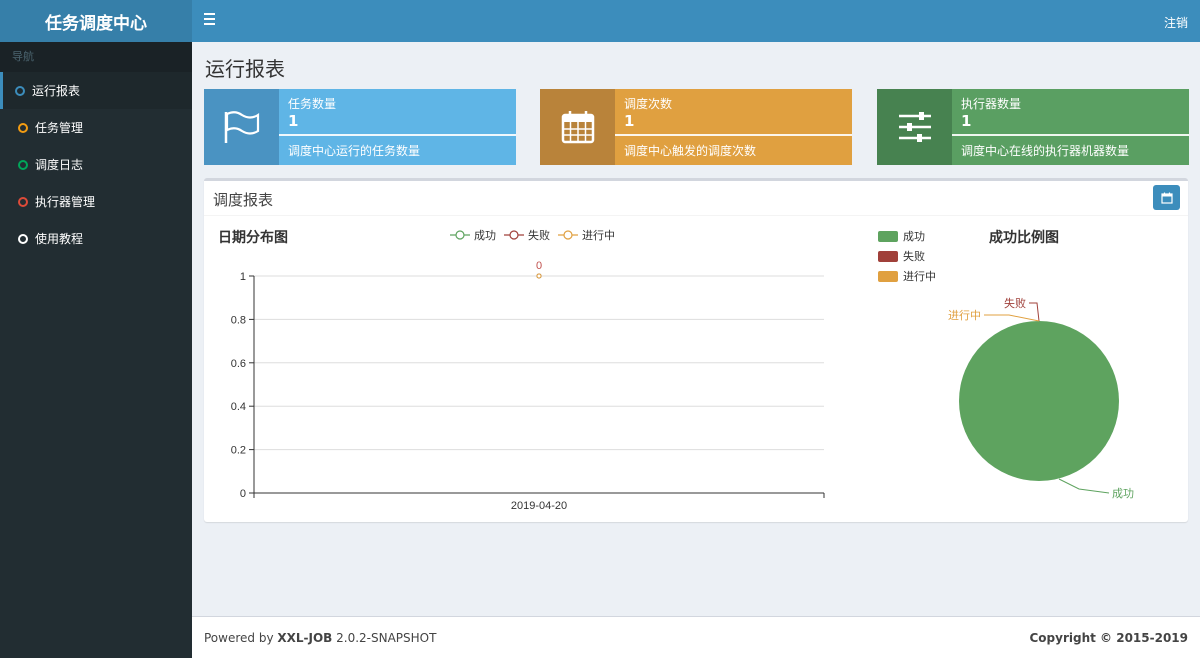 The width and height of the screenshot is (1200, 658). Describe the element at coordinates (243, 494) in the screenshot. I see `y-tick-label: 0` at that location.